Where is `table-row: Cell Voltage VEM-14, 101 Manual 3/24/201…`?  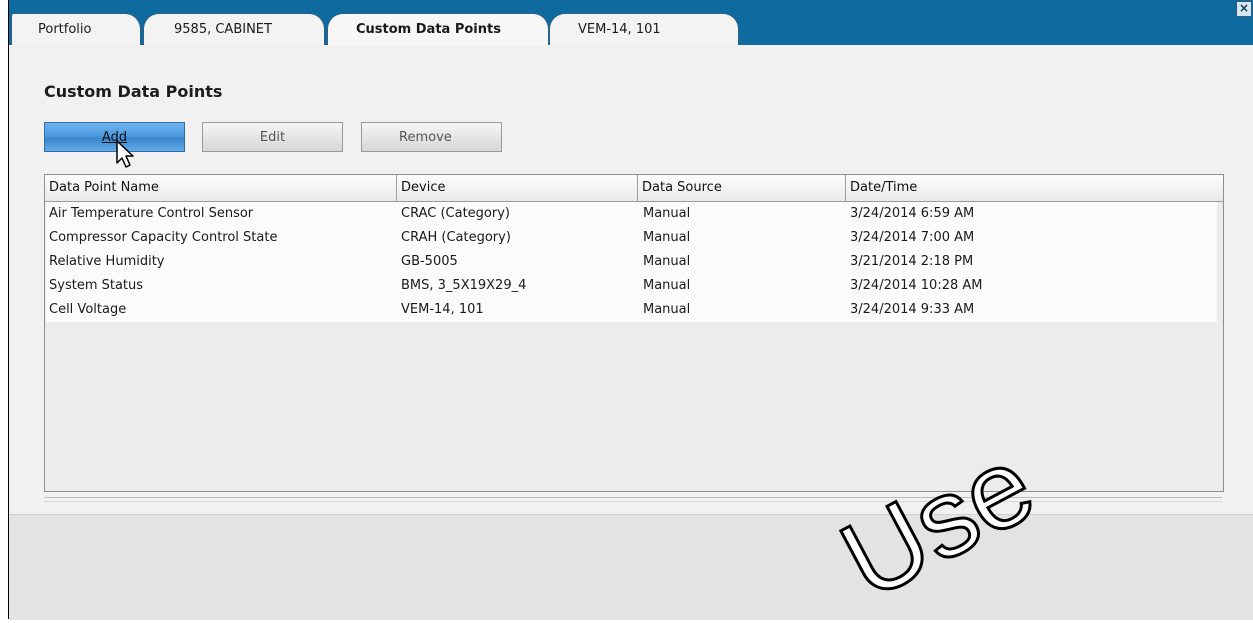
table-row: Cell Voltage VEM-14, 101 Manual 3/24/201… is located at coordinates (631, 310).